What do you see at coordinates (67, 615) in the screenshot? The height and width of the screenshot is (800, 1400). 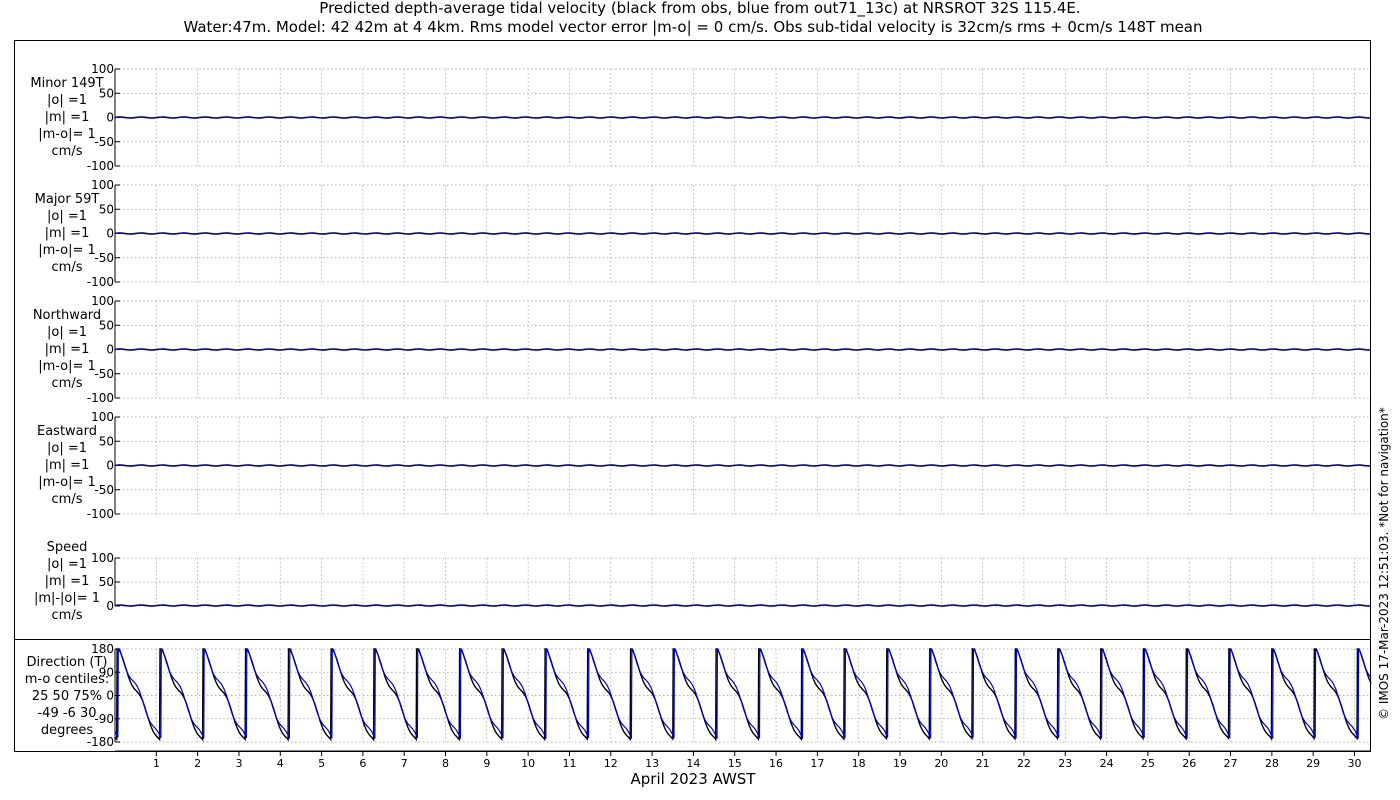 I see `speed-label-line-4: cm/s` at bounding box center [67, 615].